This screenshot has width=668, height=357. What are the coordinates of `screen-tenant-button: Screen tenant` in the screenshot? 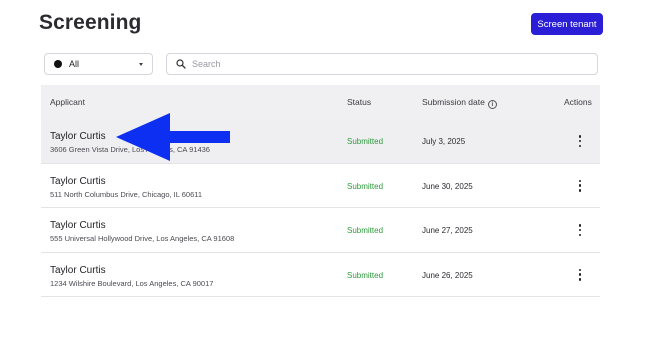 It's located at (567, 24).